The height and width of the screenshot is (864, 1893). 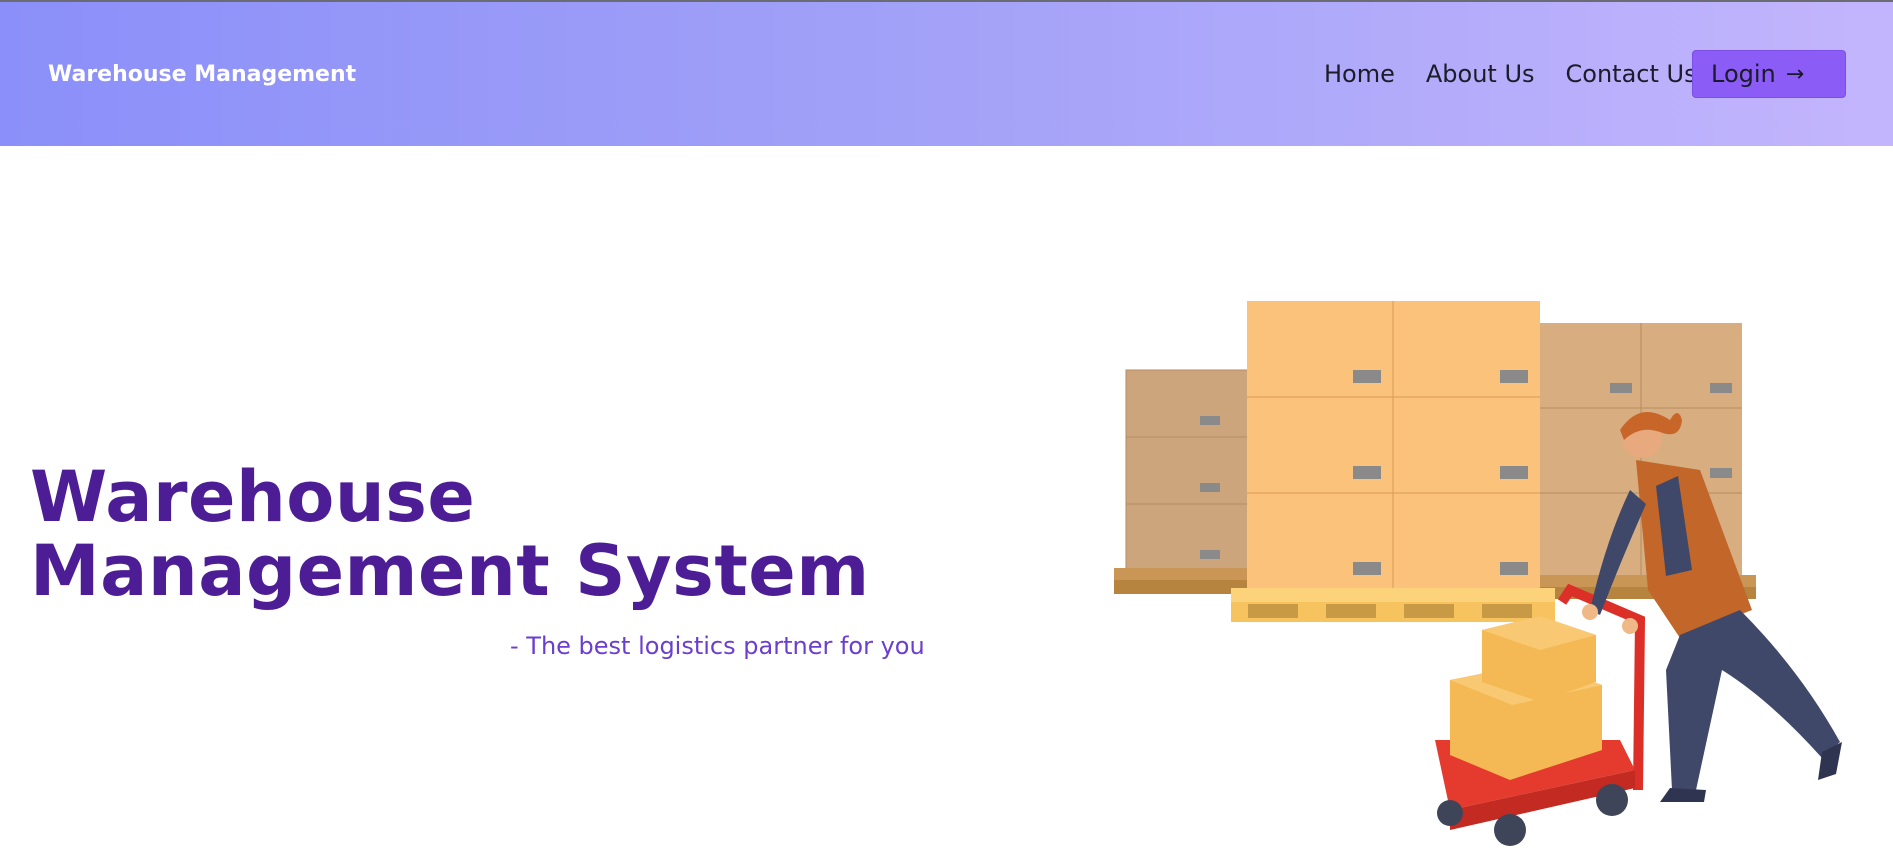 I want to click on nav-link-home: Home, so click(x=1359, y=74).